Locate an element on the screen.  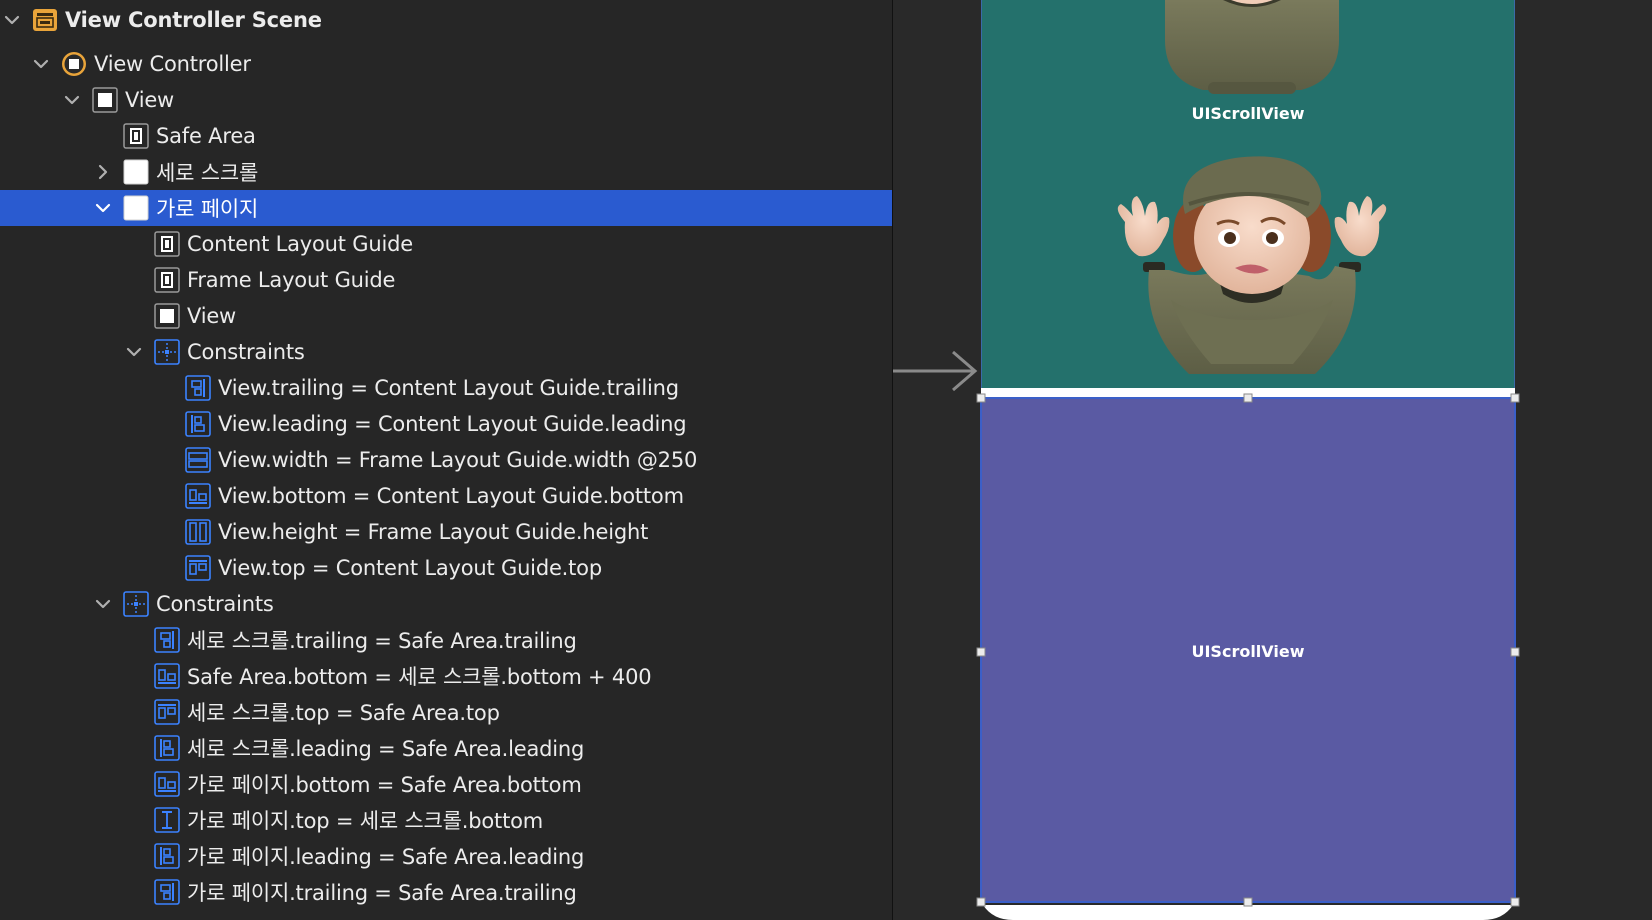
outline-row: Safe Area.bottom = 세로 스크롤.bottom + 400 is located at coordinates (446, 676).